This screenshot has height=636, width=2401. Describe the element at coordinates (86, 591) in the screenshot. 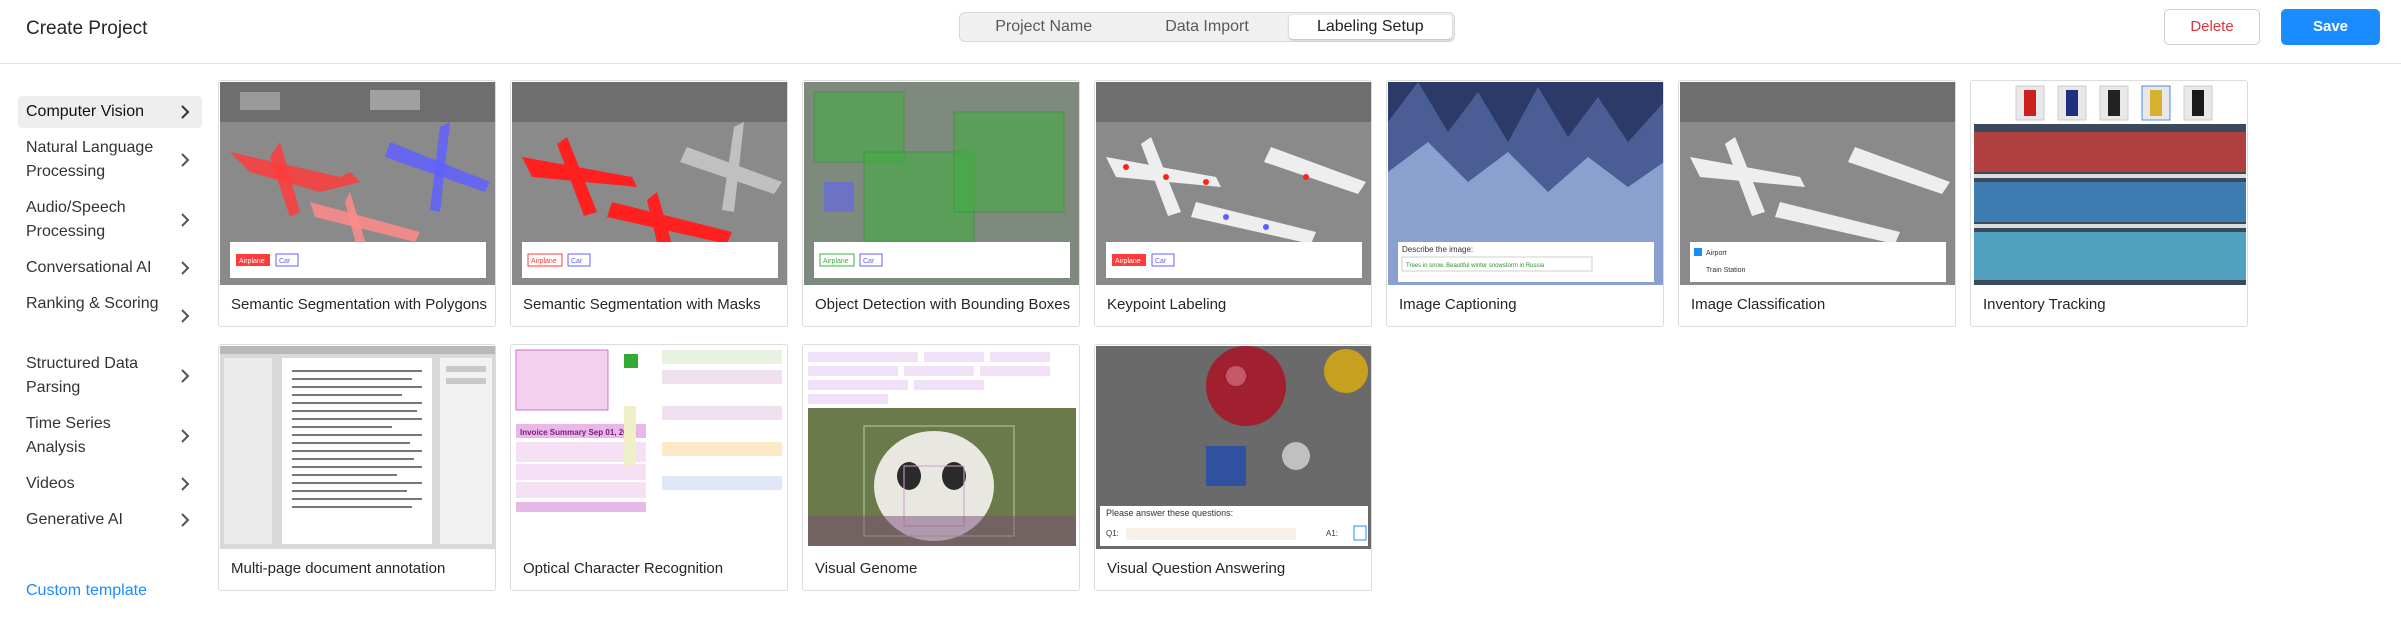

I see `custom-template-link: Custom template` at that location.